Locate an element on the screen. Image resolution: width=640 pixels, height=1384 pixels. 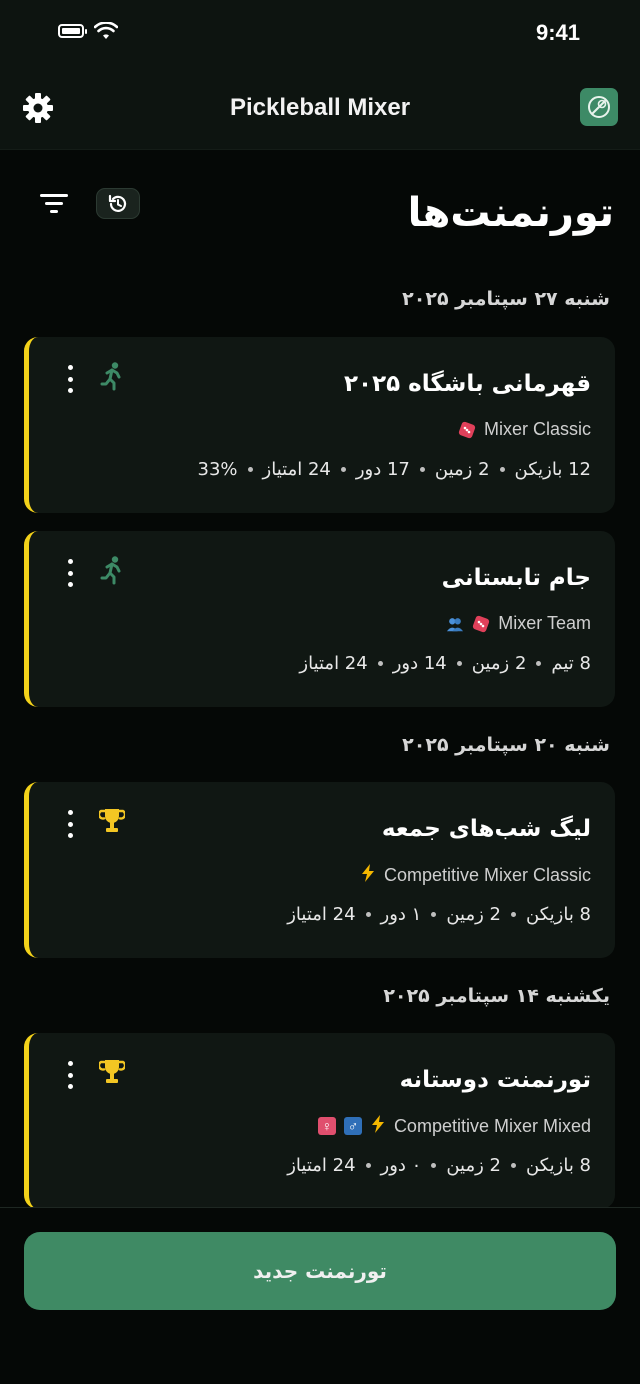
app-title: Pickleball Mixer is located at coordinates (320, 107).